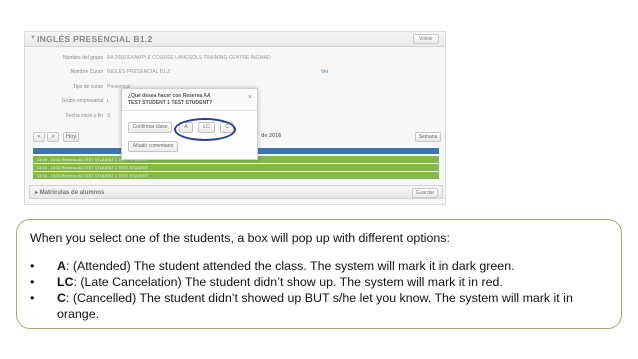 This screenshot has height=359, width=638. Describe the element at coordinates (235, 39) in the screenshot. I see `course-title-bar: ▼ INGLÉS PRESENCIAL B1.2 Volver` at that location.